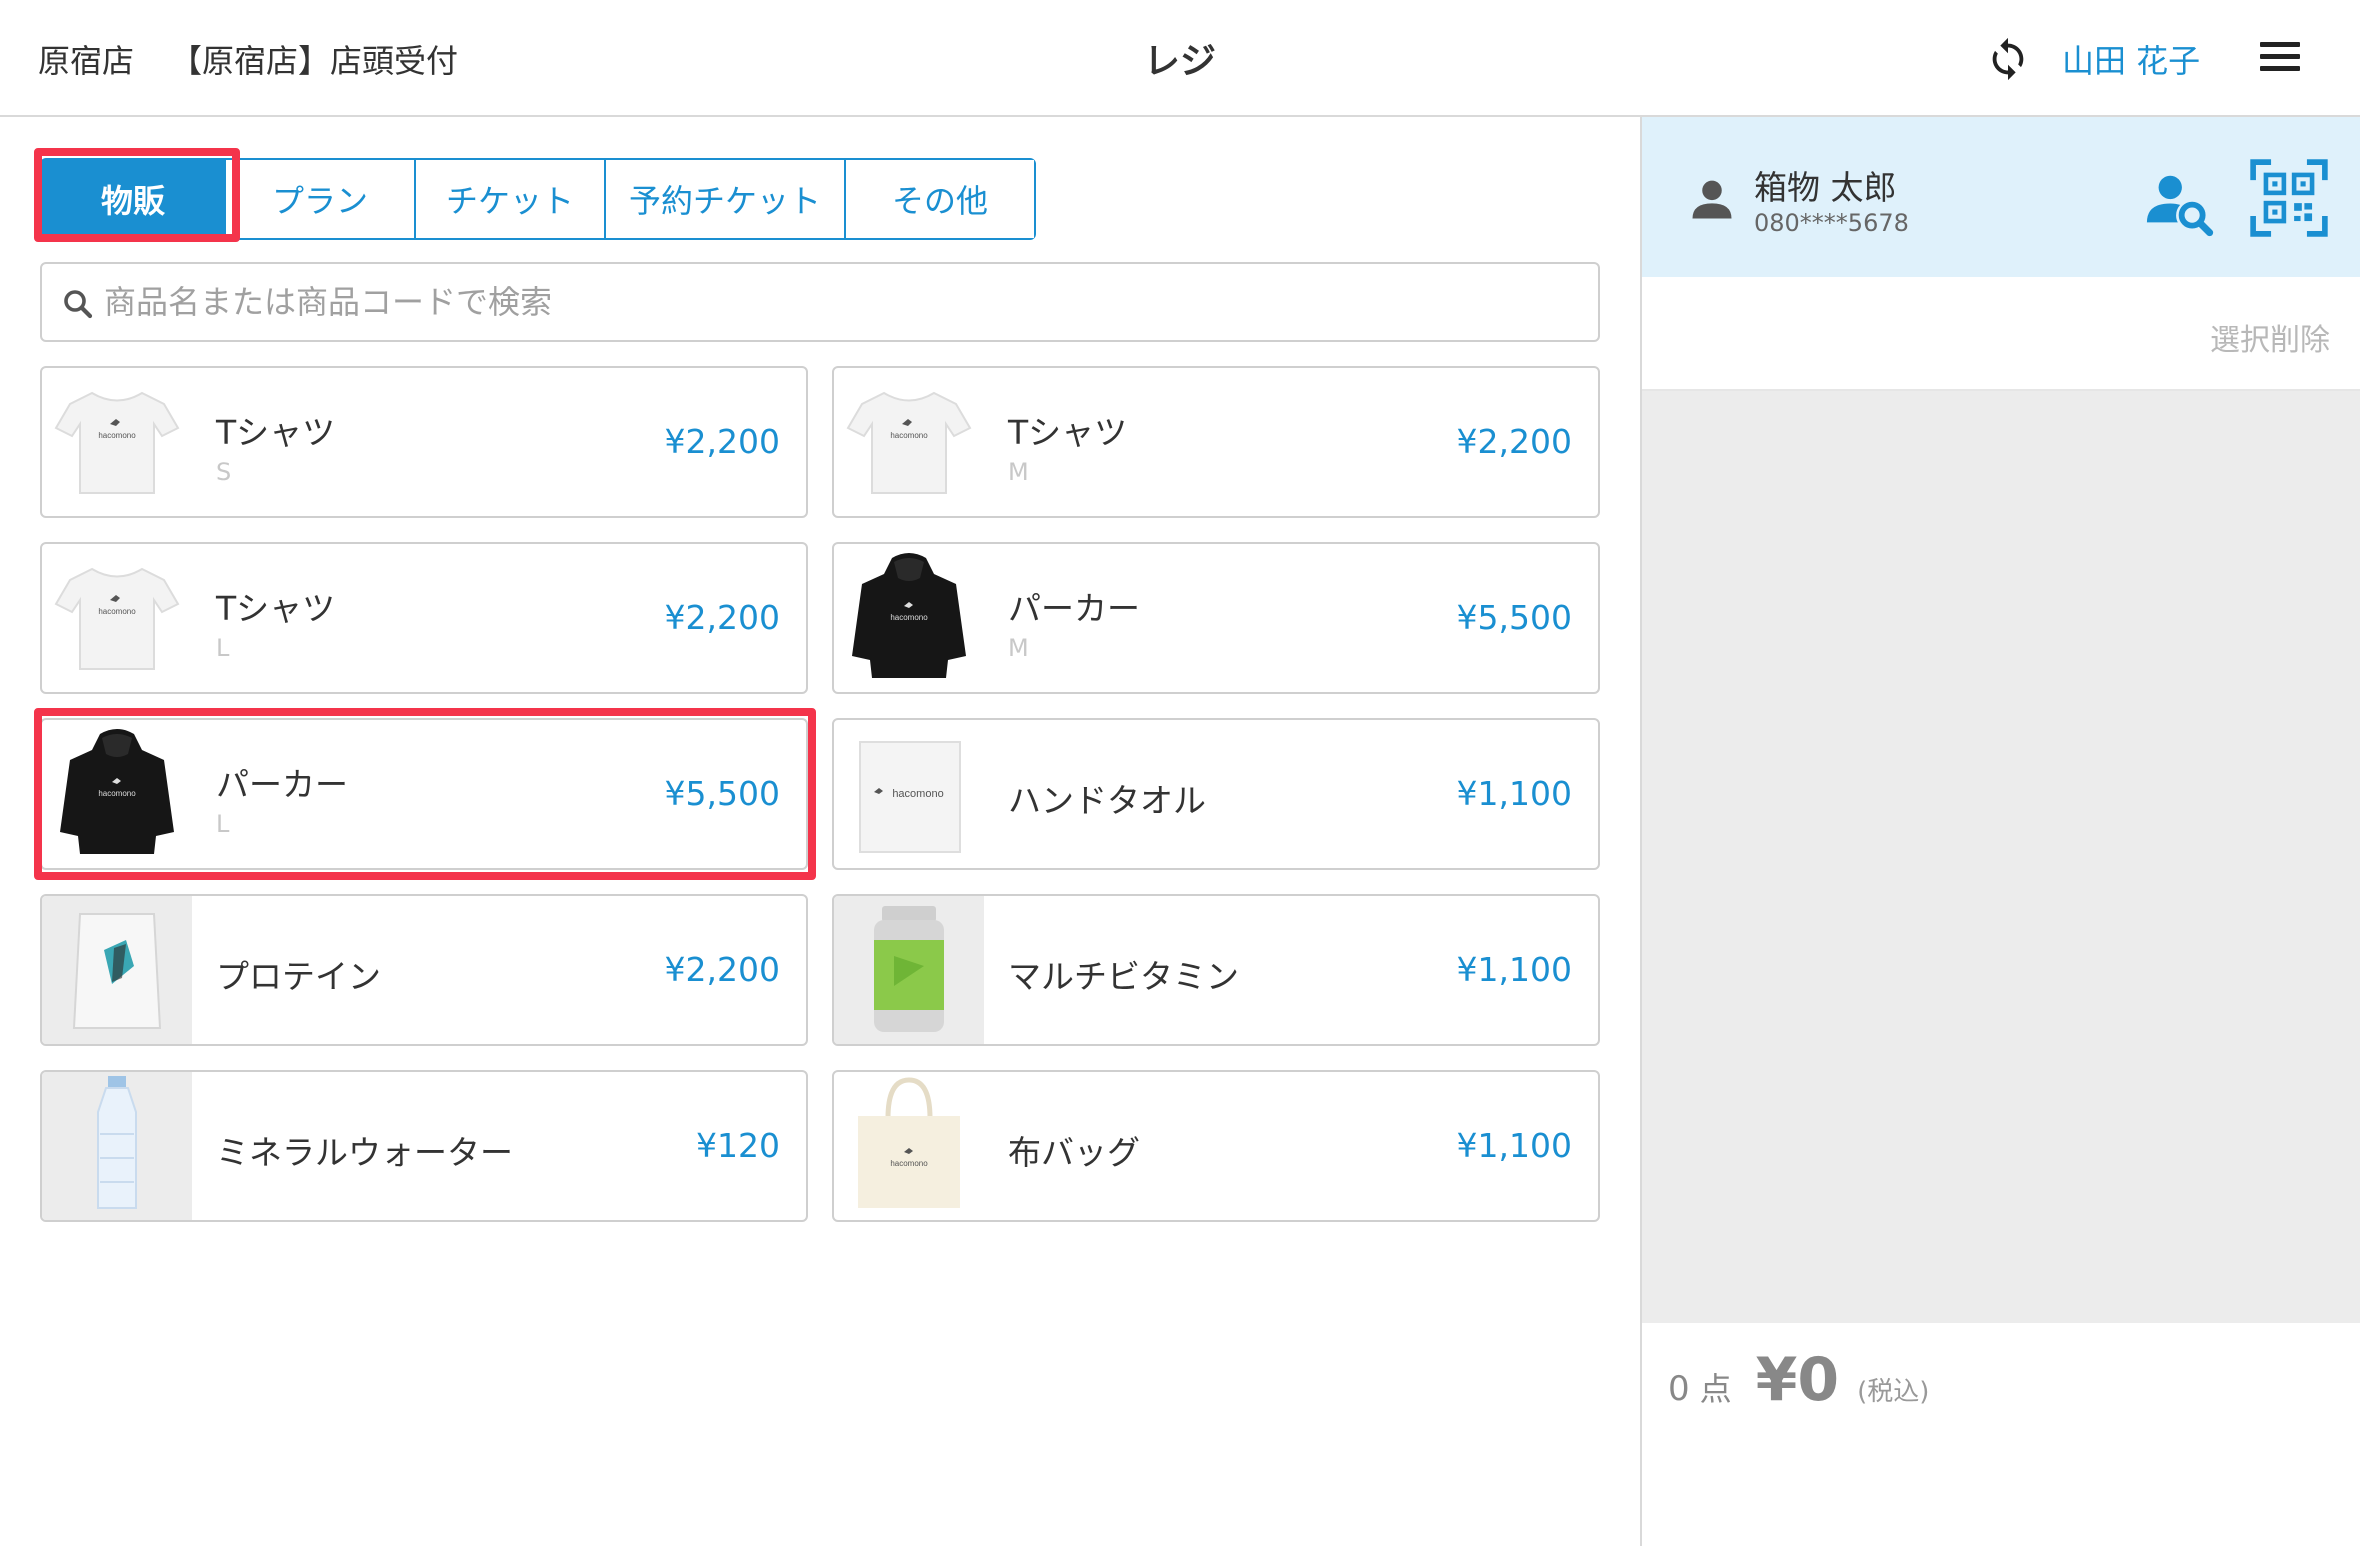  Describe the element at coordinates (2280, 59) in the screenshot. I see `hamburger-menu-icon` at that location.